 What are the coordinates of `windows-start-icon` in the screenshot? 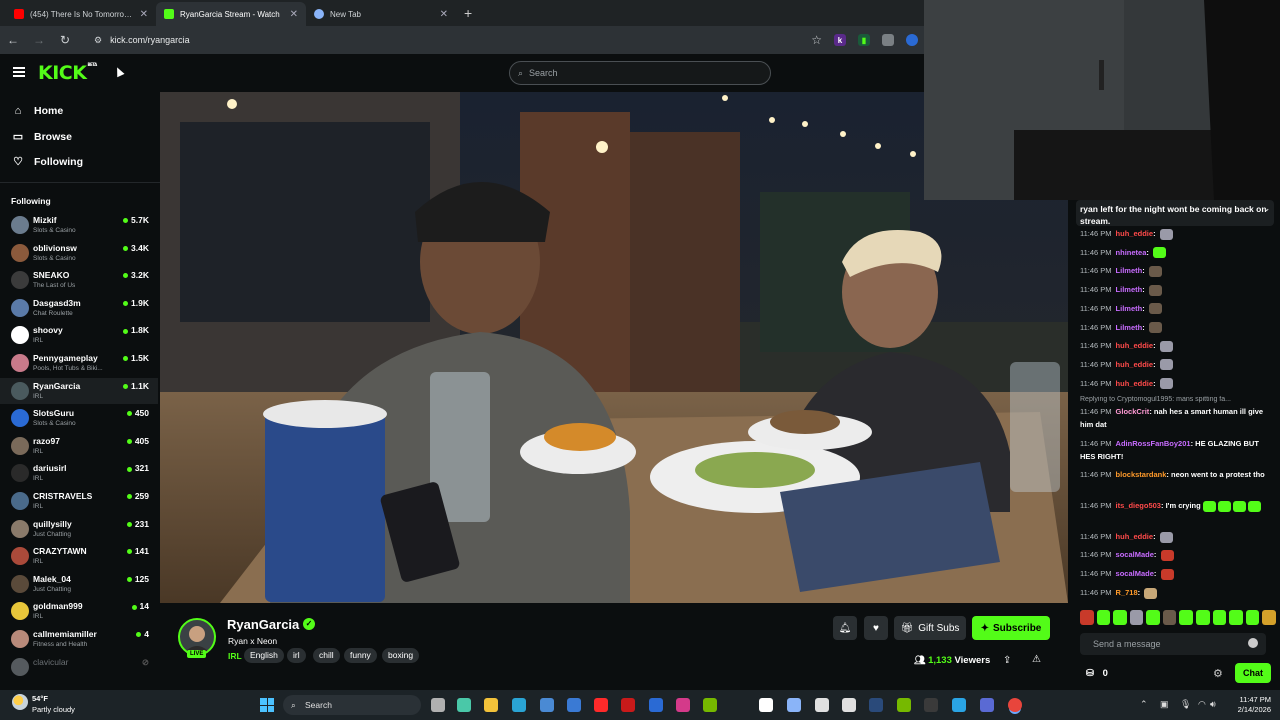 It's located at (267, 705).